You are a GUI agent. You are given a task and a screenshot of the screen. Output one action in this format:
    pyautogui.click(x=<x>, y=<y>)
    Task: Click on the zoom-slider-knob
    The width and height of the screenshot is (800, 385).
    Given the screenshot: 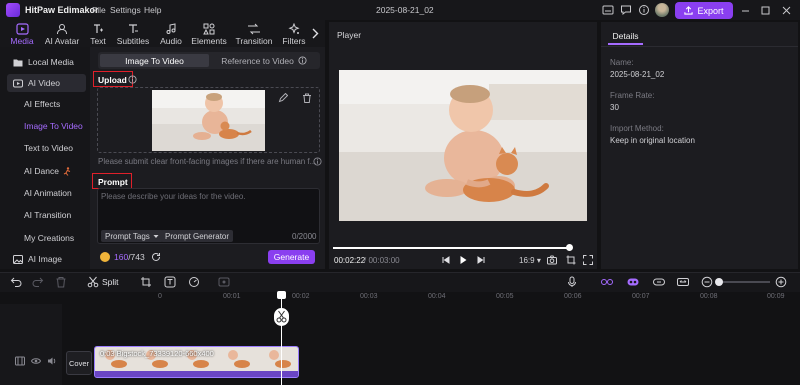 What is the action you would take?
    pyautogui.click(x=719, y=282)
    